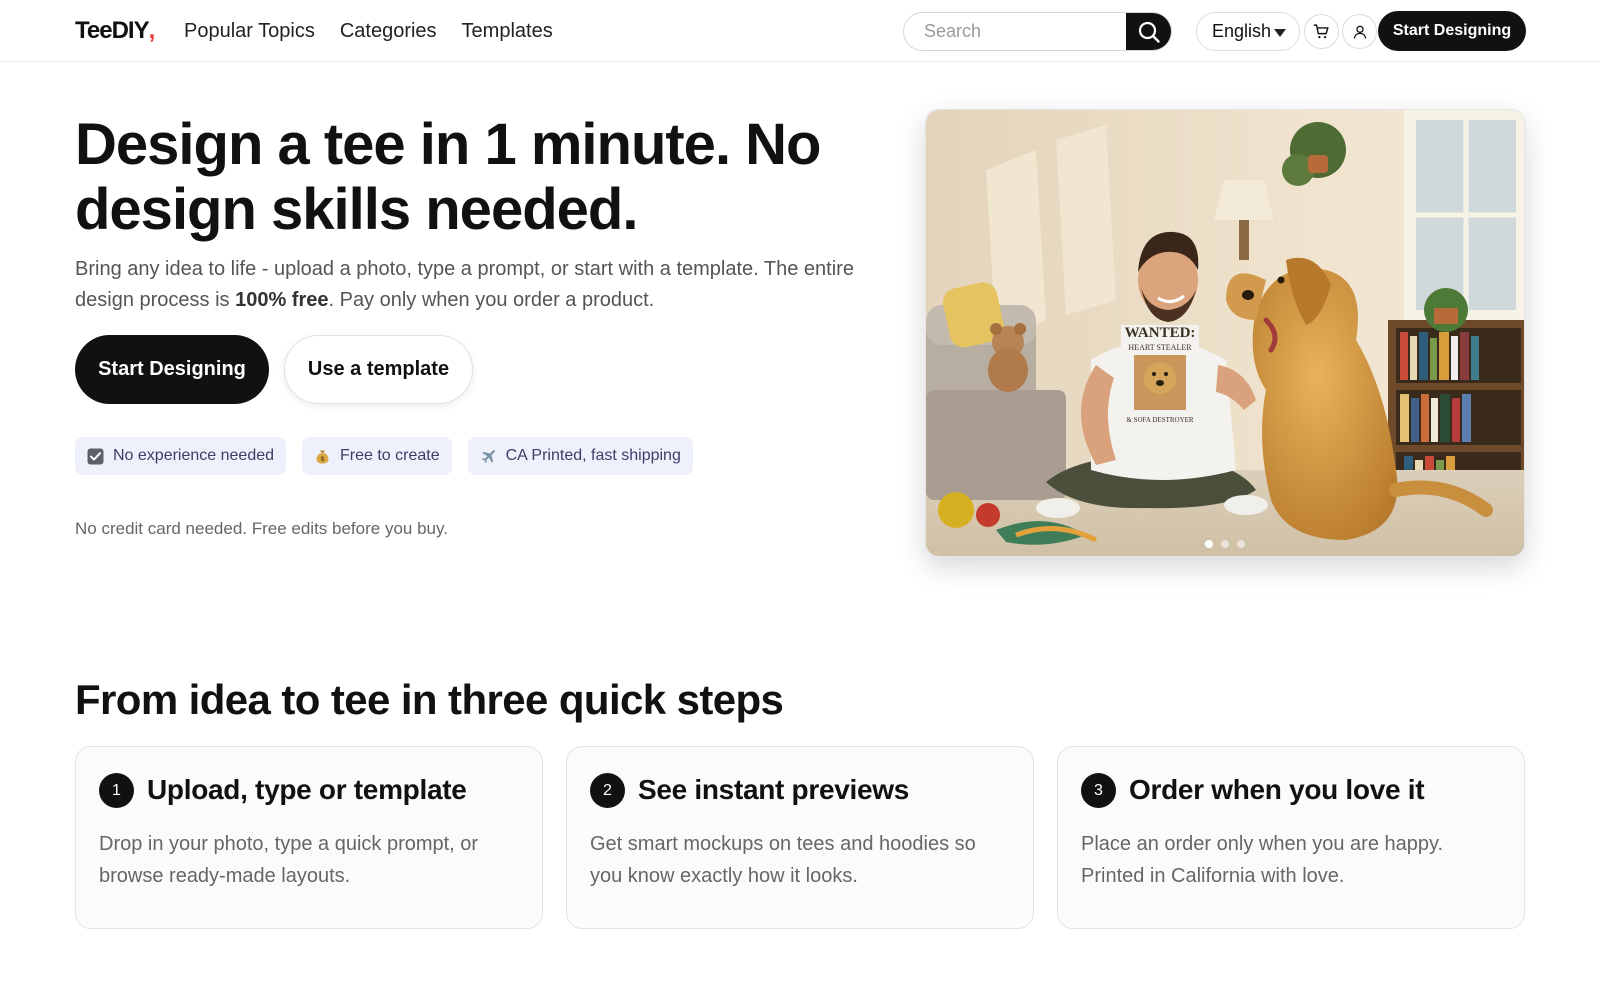 Image resolution: width=1600 pixels, height=1000 pixels. I want to click on cart-icon, so click(1321, 31).